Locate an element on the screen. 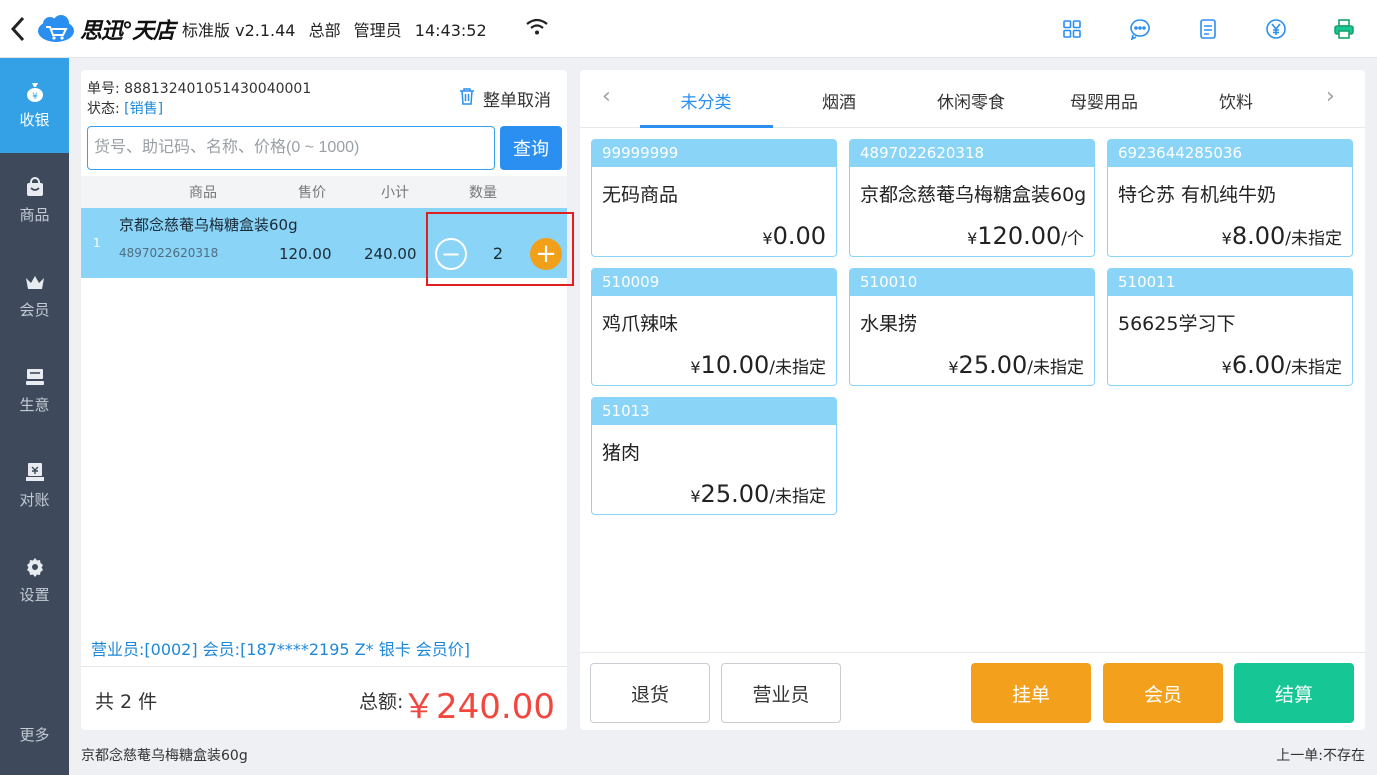 Image resolution: width=1377 pixels, height=775 pixels. plus-icon: + is located at coordinates (546, 254).